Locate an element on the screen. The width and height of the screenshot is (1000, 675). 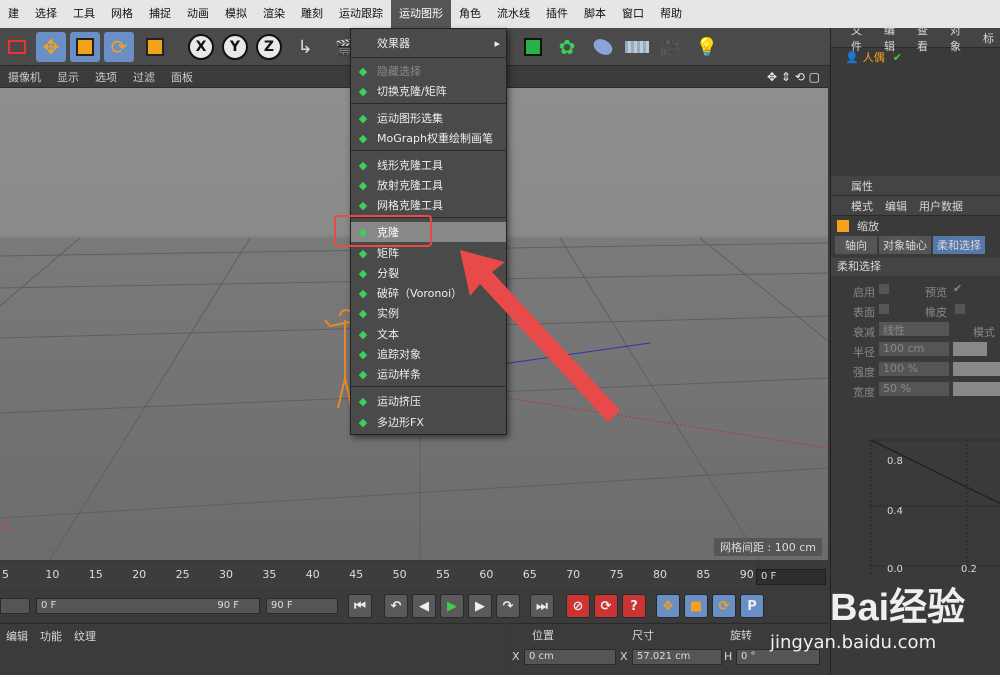
falloff-graph: 0.8 0.4 0.0 0.2 is located at coordinates (915, 501).